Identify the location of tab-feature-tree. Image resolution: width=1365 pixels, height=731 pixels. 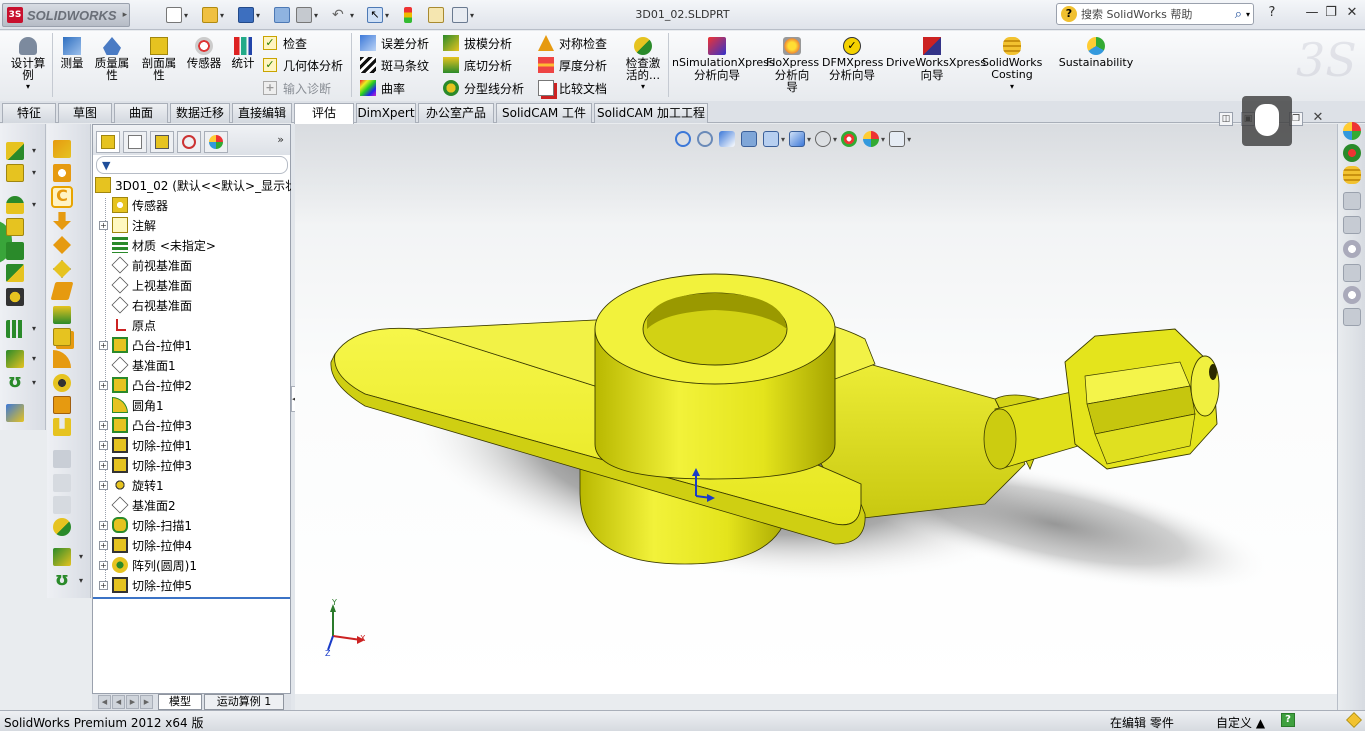
(108, 142).